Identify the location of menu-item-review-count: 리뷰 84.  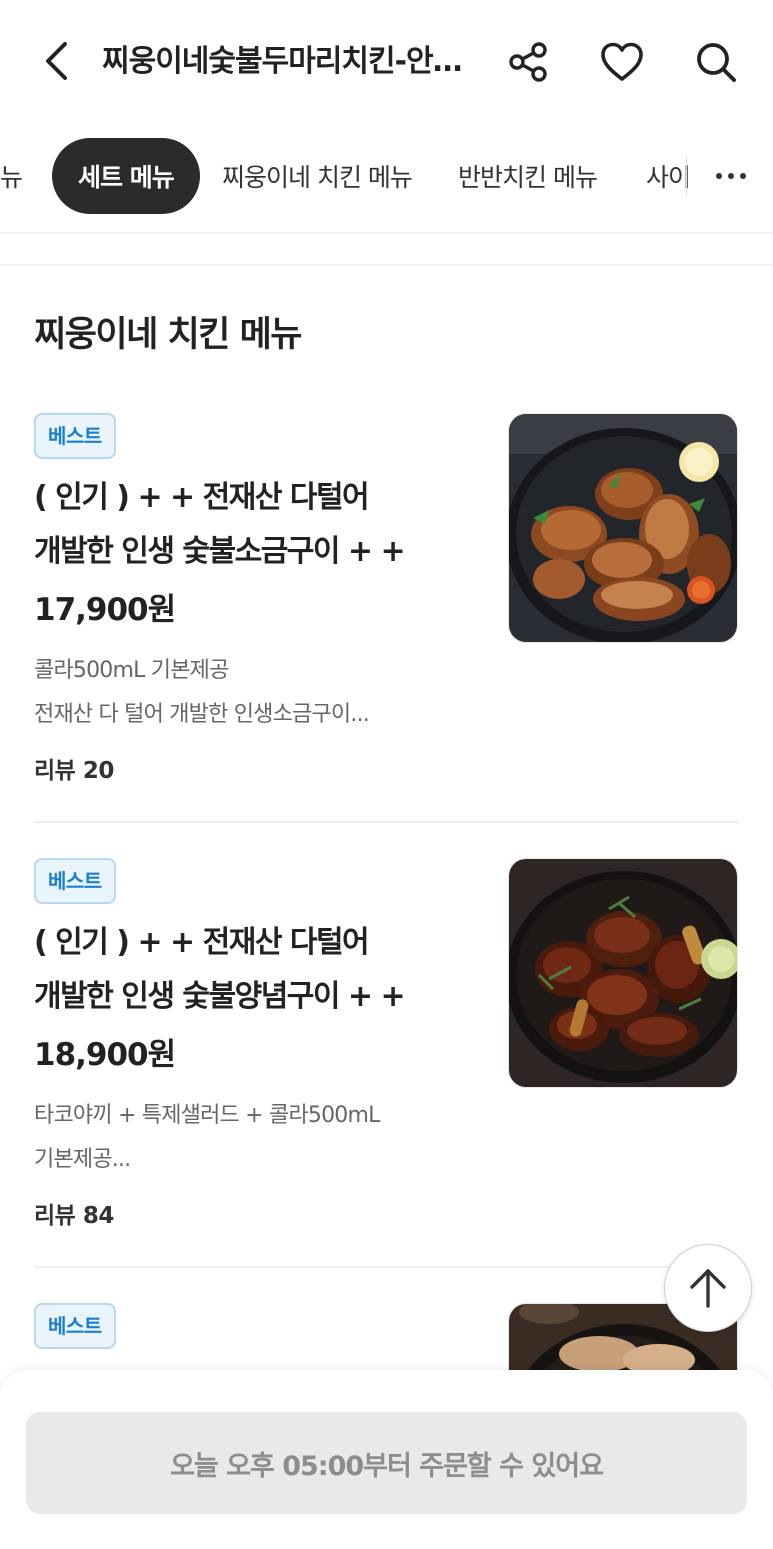
(74, 1216).